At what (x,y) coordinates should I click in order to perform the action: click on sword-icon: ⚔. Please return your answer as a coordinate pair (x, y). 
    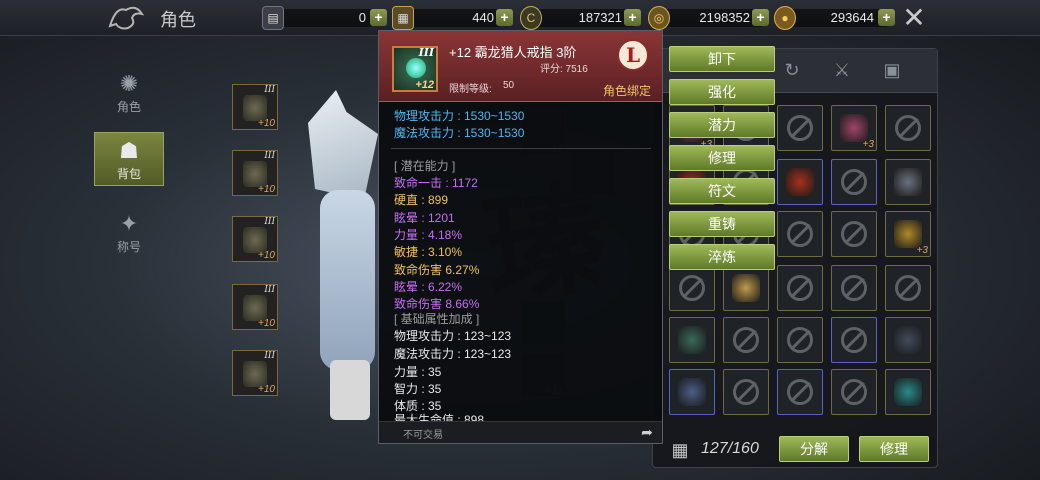
    Looking at the image, I should click on (842, 70).